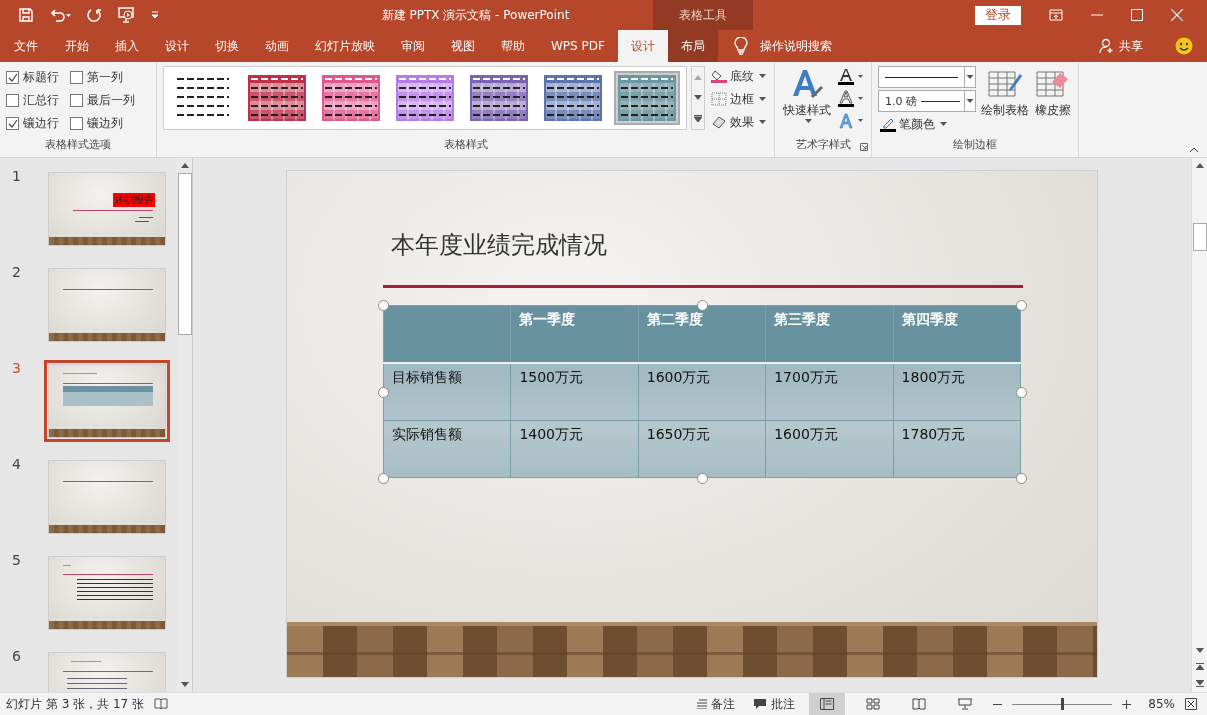 Image resolution: width=1207 pixels, height=715 pixels. Describe the element at coordinates (702, 449) in the screenshot. I see `table-cell: 1650万元` at that location.